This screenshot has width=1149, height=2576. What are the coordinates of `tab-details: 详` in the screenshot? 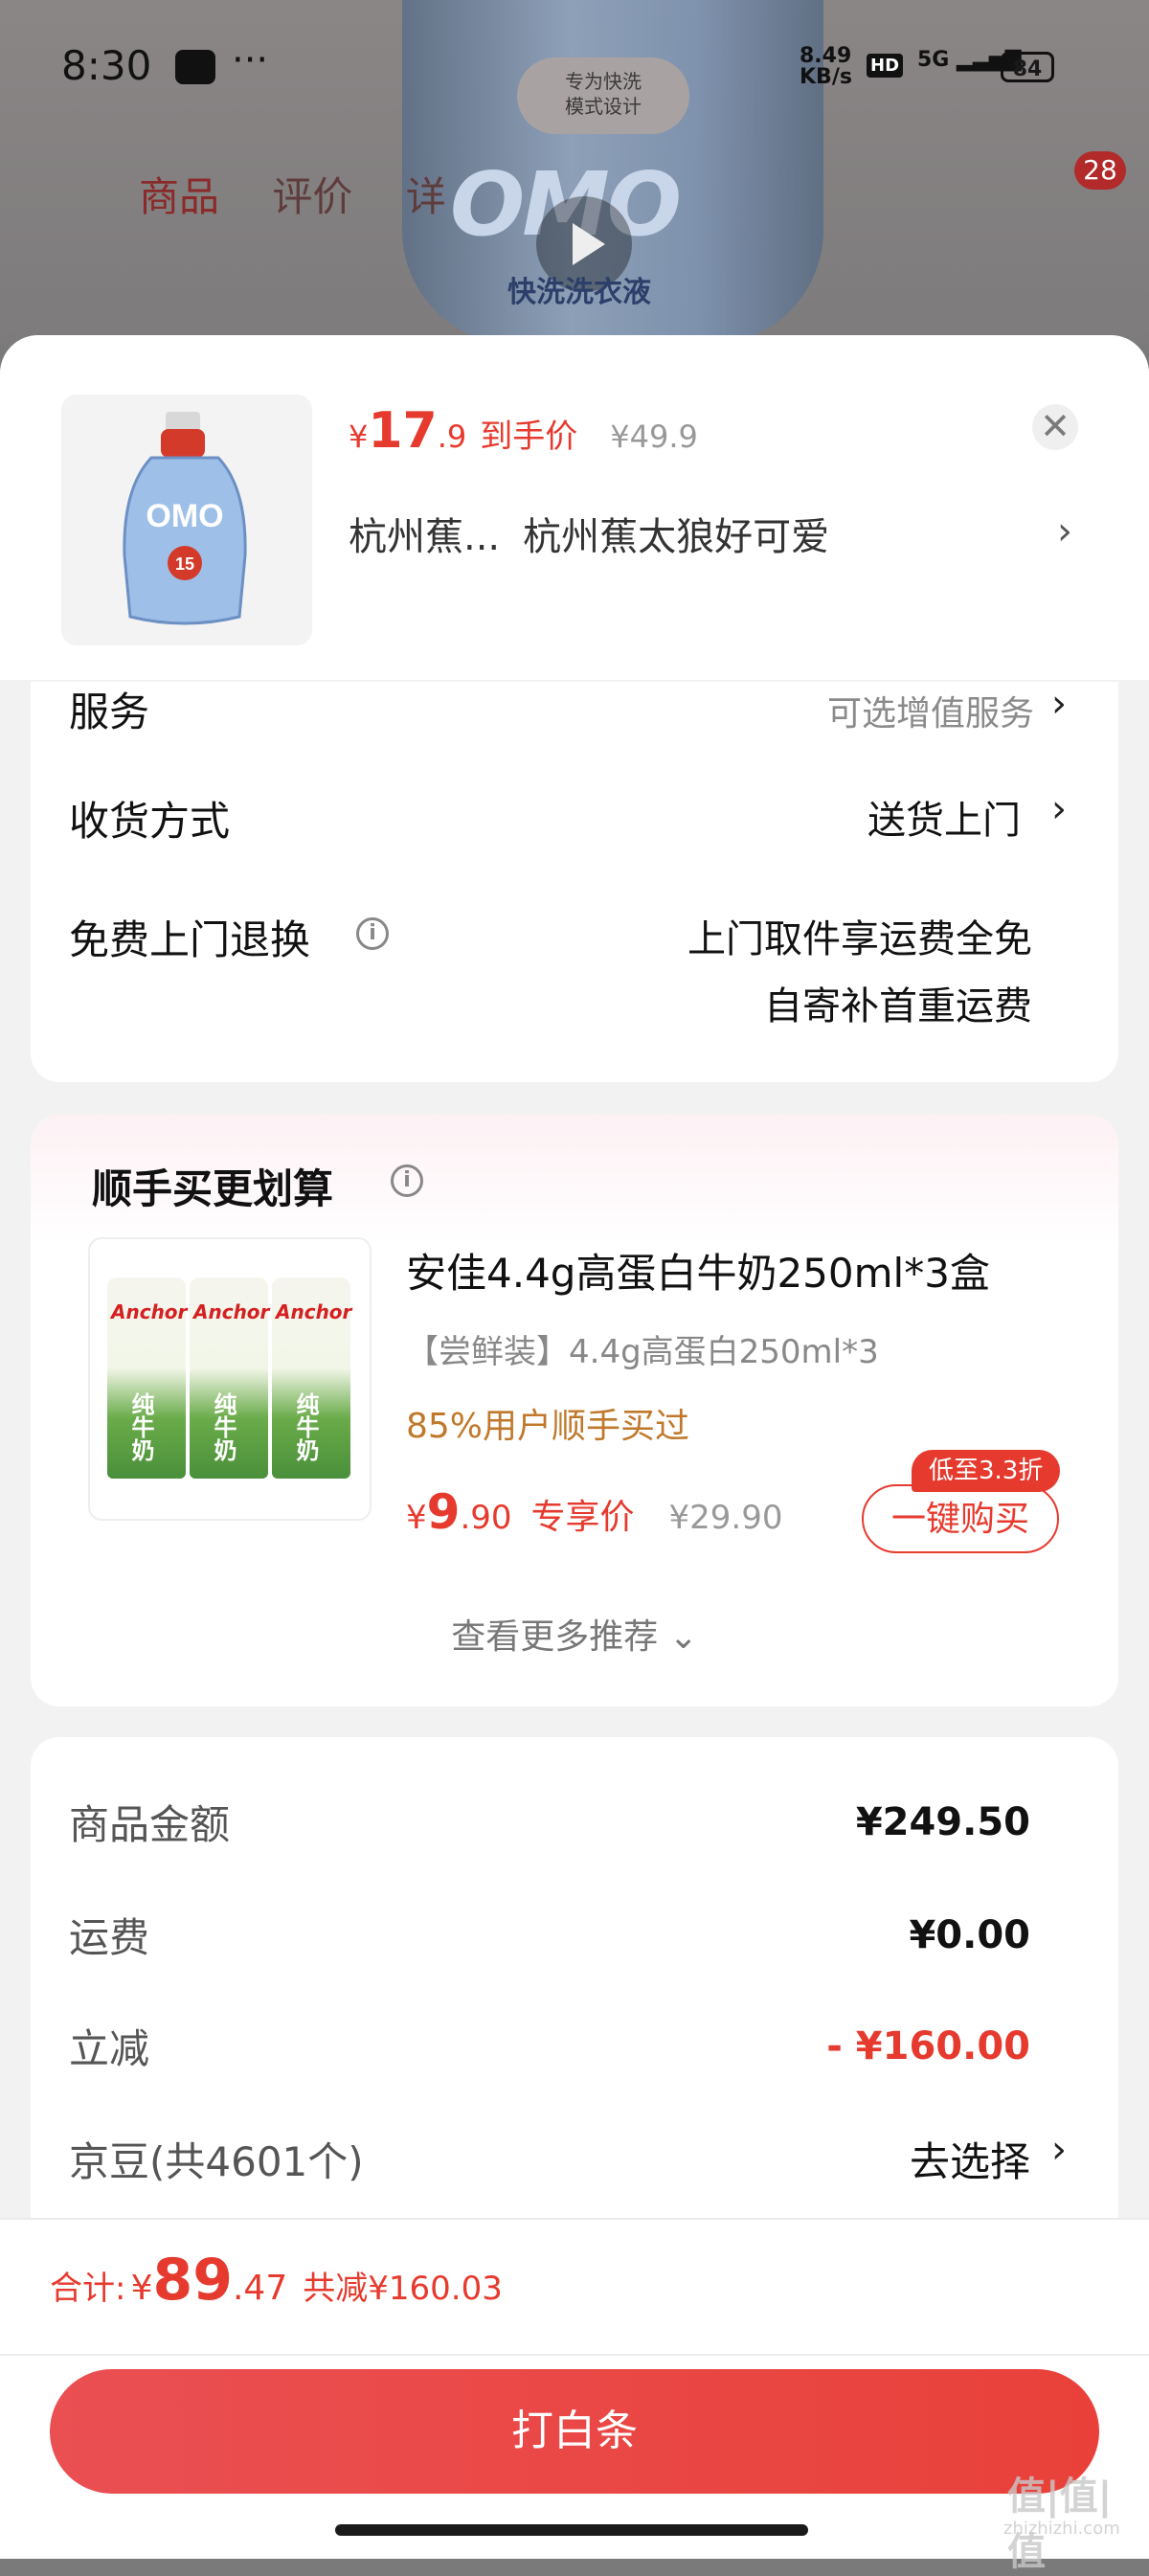 It's located at (426, 196).